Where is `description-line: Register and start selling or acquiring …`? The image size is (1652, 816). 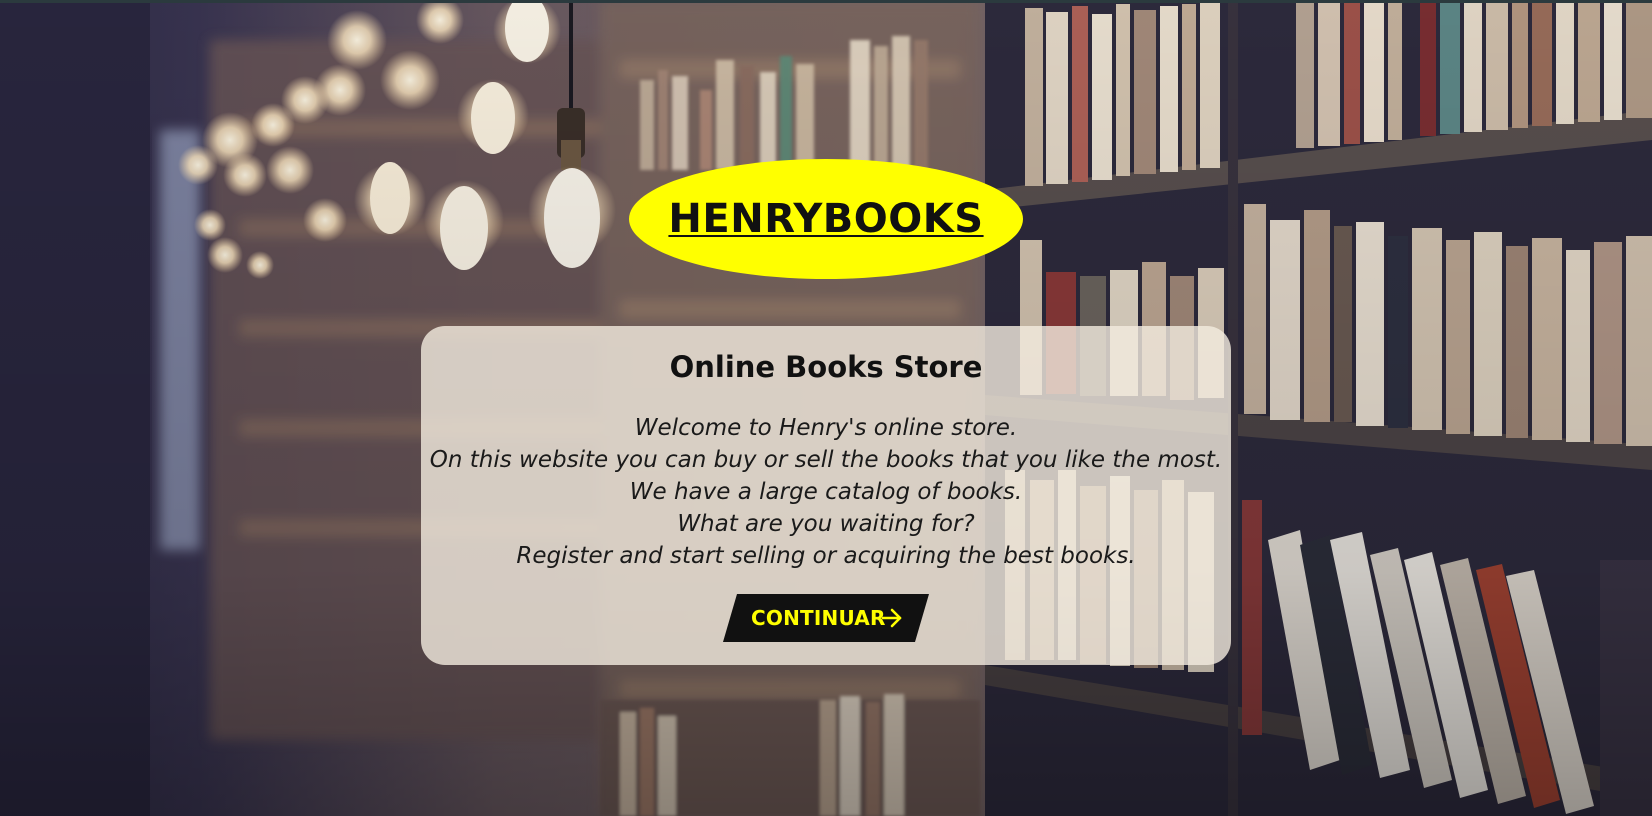 description-line: Register and start selling or acquiring … is located at coordinates (826, 556).